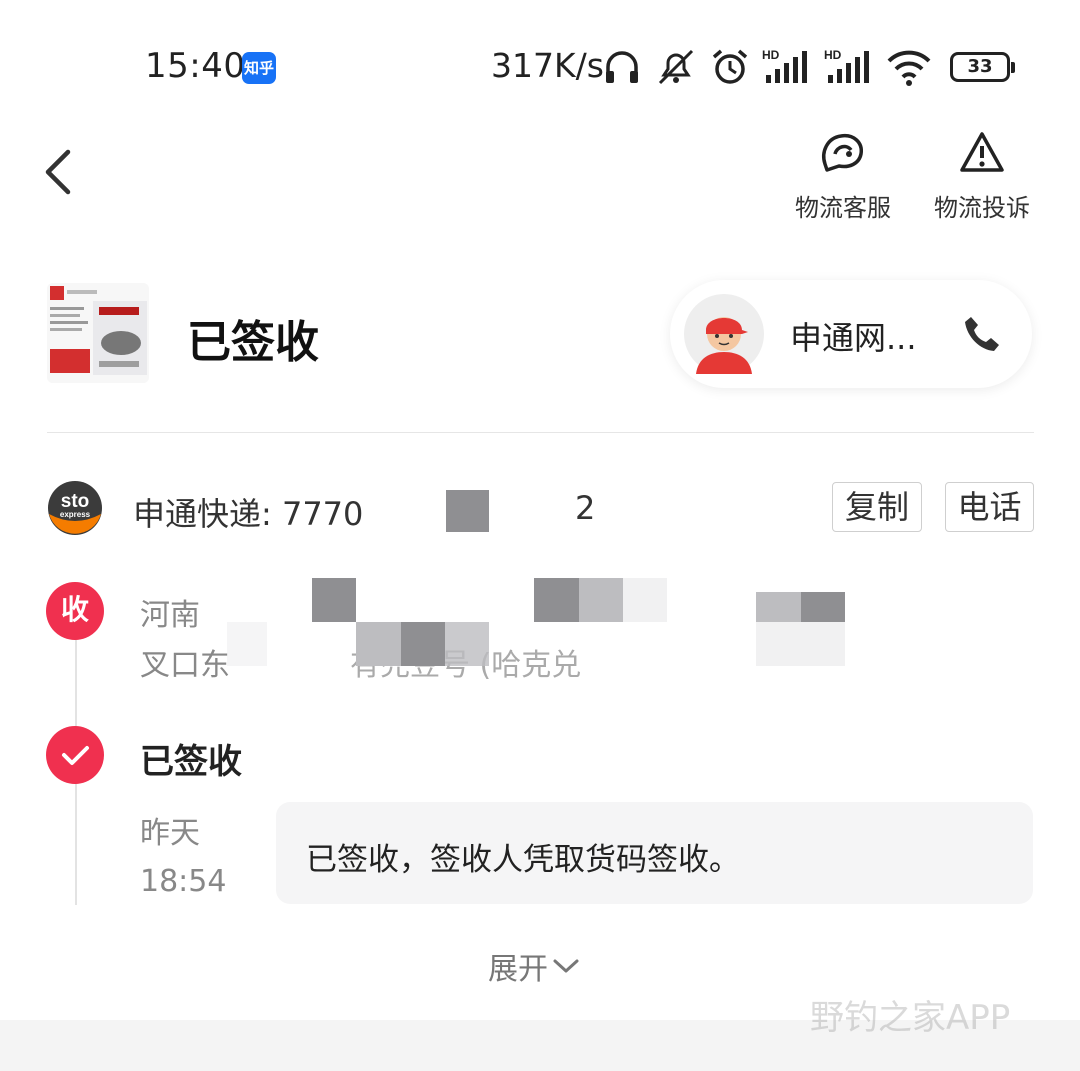 The image size is (1080, 1071). I want to click on receiver-address-line2: 叉口东, so click(185, 665).